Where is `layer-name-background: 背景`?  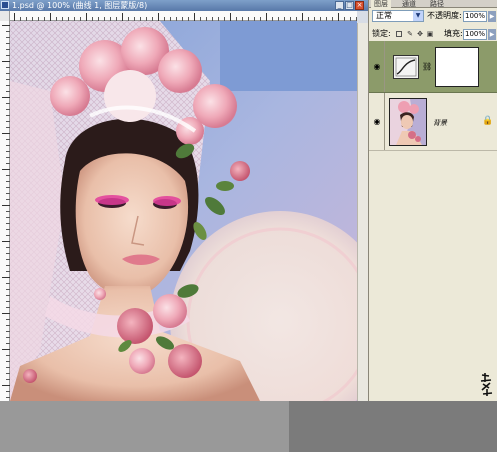 layer-name-background: 背景 is located at coordinates (440, 123).